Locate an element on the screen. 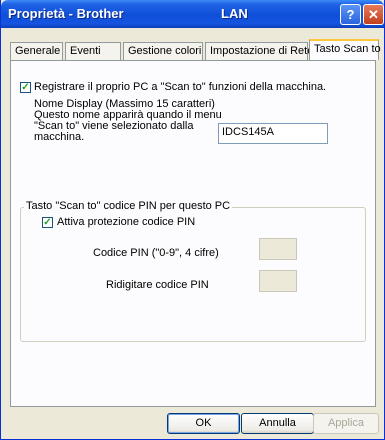 Image resolution: width=385 pixels, height=440 pixels. display-name-input: IDCS145A is located at coordinates (273, 133).